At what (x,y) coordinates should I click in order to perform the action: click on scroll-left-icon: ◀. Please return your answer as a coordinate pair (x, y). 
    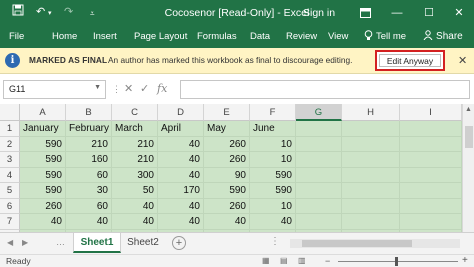
    Looking at the image, I should click on (10, 242).